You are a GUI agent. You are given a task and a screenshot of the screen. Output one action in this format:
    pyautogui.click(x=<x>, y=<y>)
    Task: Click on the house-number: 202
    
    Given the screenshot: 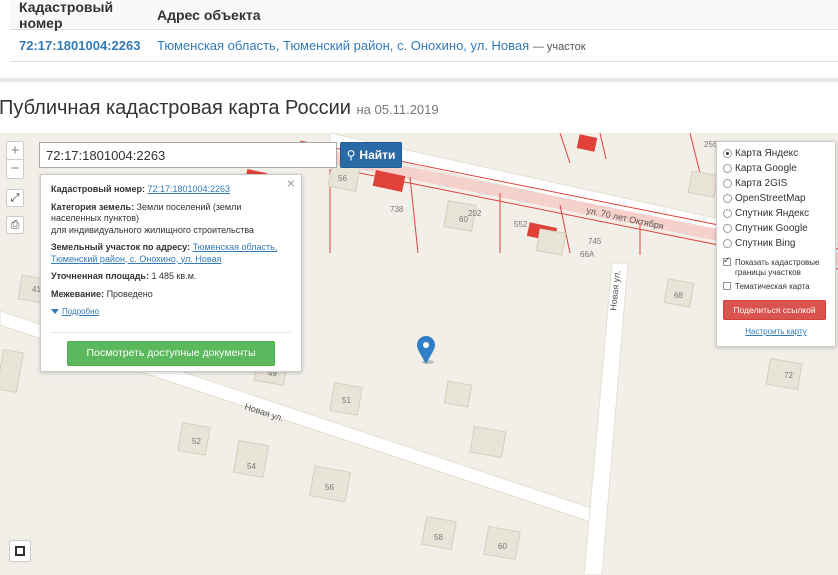 What is the action you would take?
    pyautogui.click(x=475, y=213)
    